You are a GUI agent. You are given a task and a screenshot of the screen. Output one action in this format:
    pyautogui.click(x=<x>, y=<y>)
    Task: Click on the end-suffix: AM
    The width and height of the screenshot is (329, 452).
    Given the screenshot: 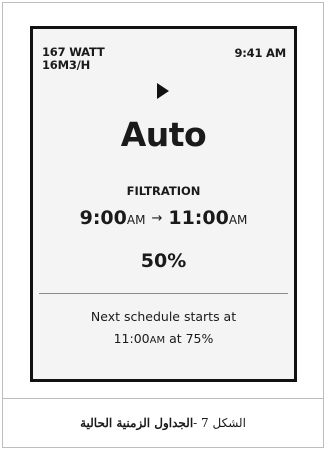 What is the action you would take?
    pyautogui.click(x=238, y=220)
    